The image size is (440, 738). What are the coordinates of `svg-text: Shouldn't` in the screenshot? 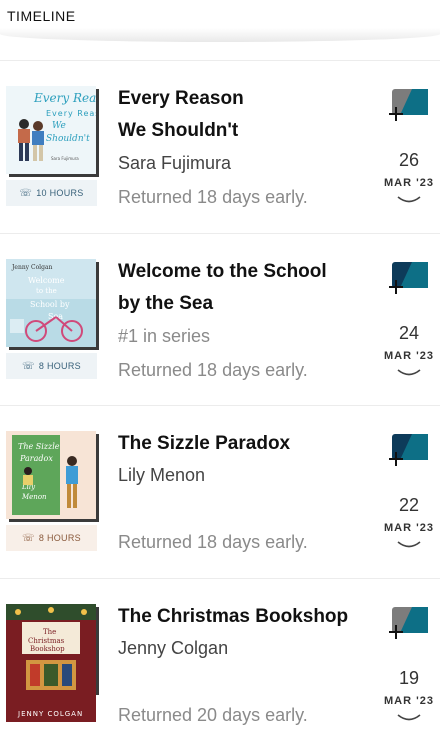 It's located at (68, 139).